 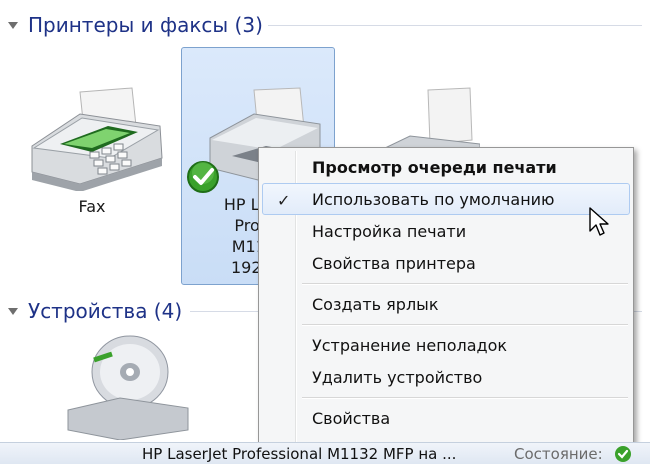 I want to click on menu-item-printing-preferences: Настройка печати, so click(x=446, y=231).